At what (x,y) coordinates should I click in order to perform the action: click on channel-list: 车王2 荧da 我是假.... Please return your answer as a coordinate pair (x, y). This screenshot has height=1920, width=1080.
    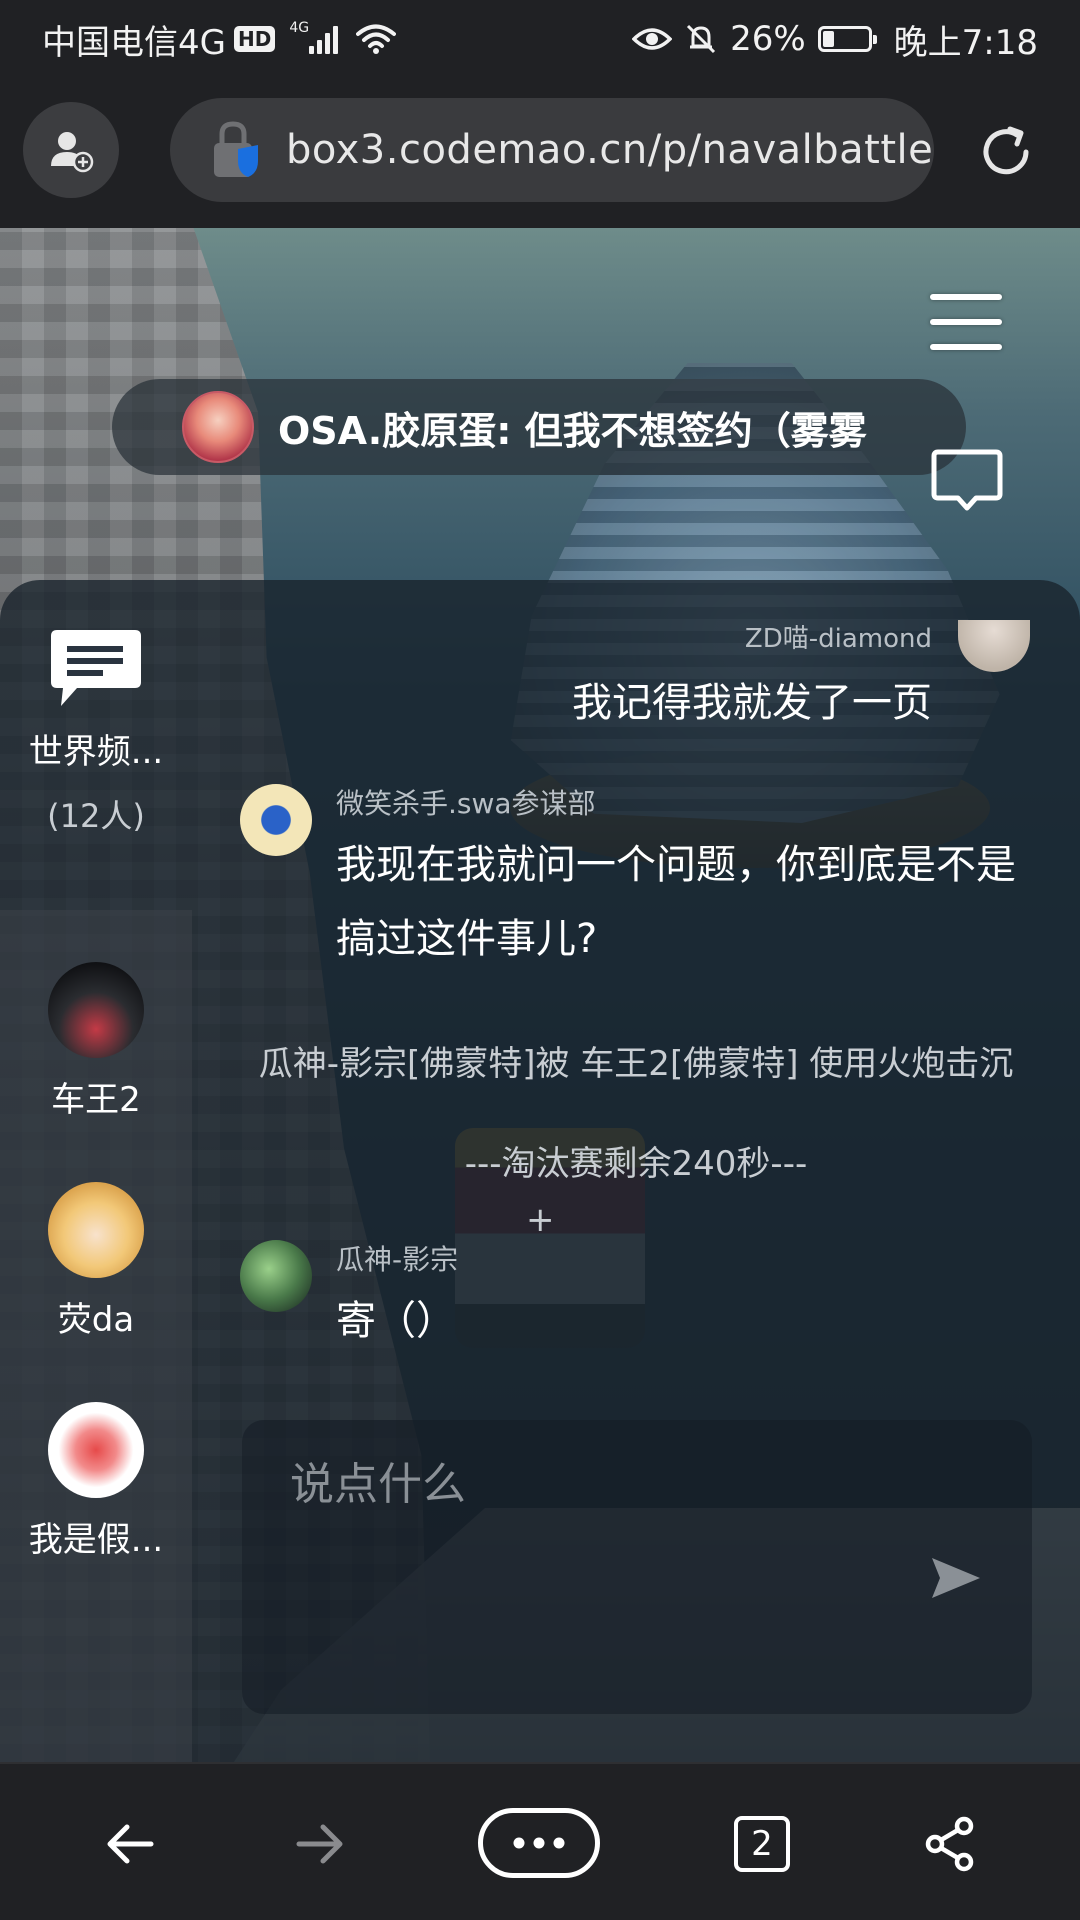
    Looking at the image, I should click on (96, 1336).